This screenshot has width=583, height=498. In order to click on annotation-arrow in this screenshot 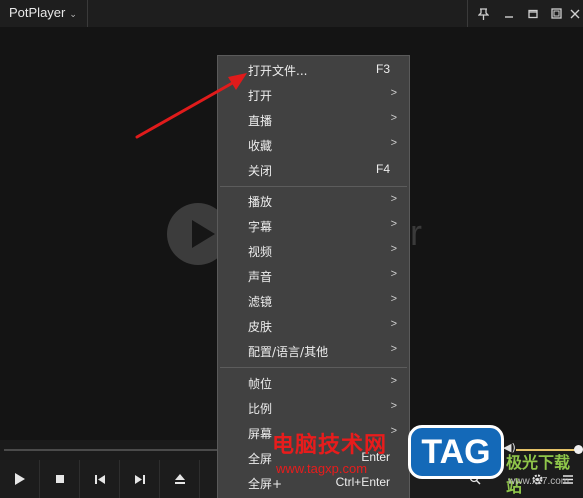, I will do `click(191, 106)`.